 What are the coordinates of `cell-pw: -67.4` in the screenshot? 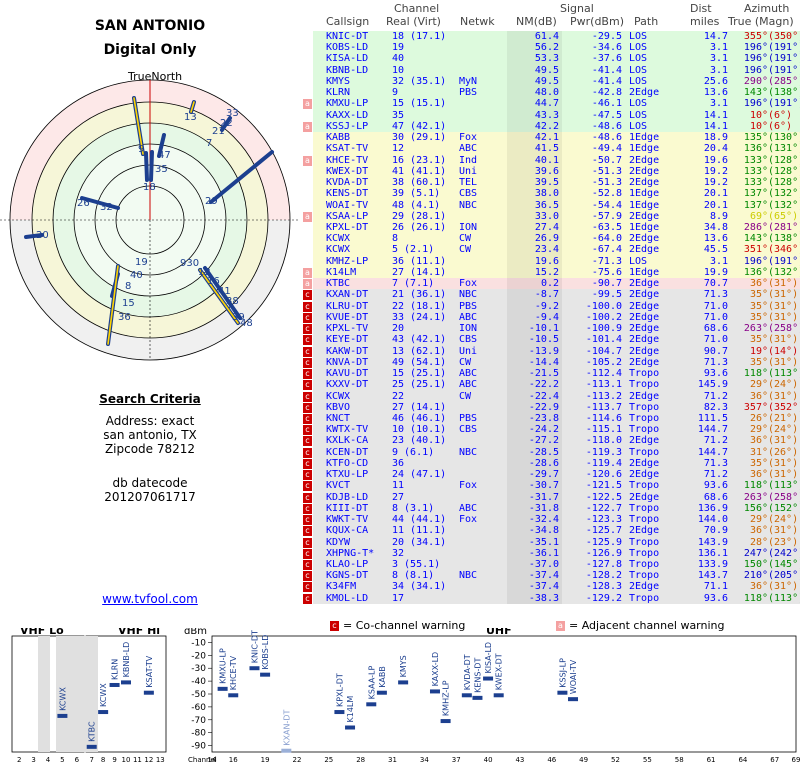 It's located at (606, 250).